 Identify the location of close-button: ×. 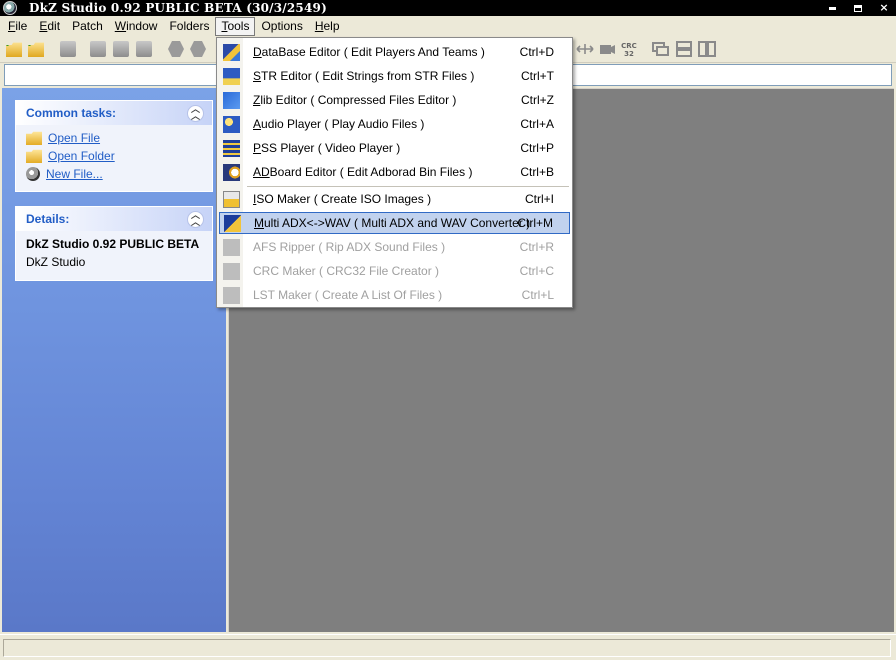
(884, 8).